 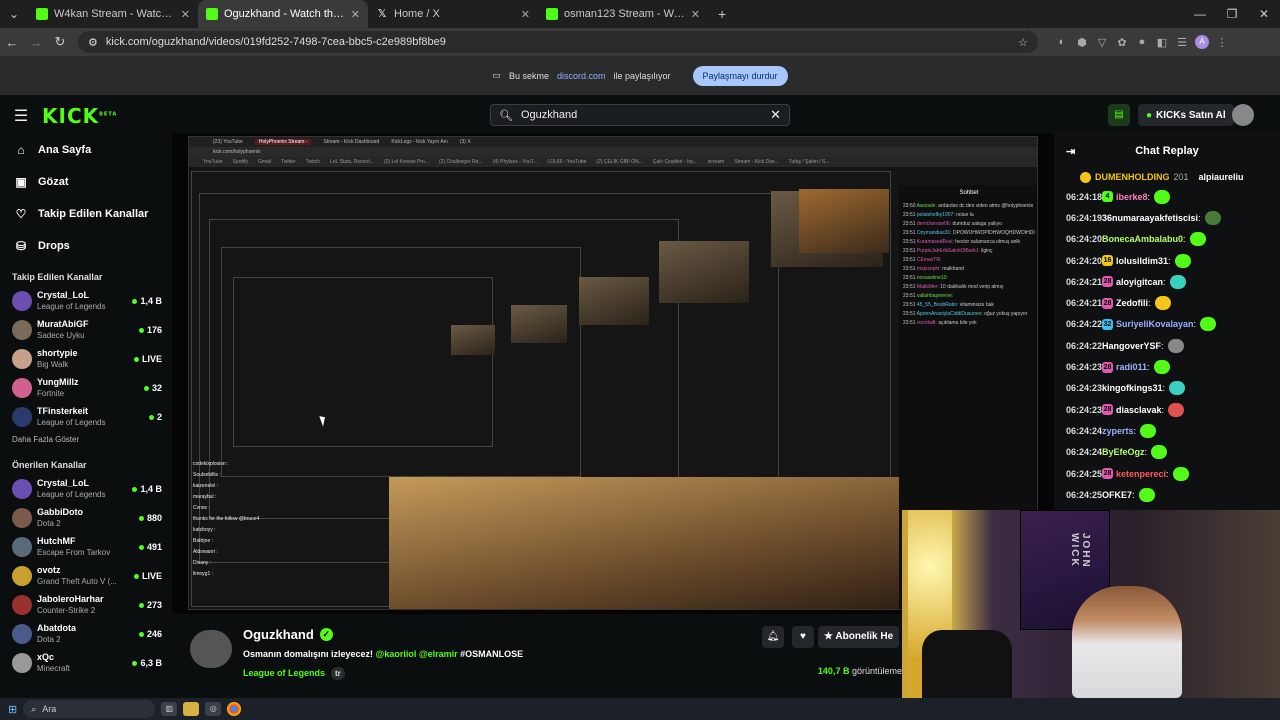 I want to click on channel-item: TFinsterkeit League of Legends 2, so click(x=85, y=416).